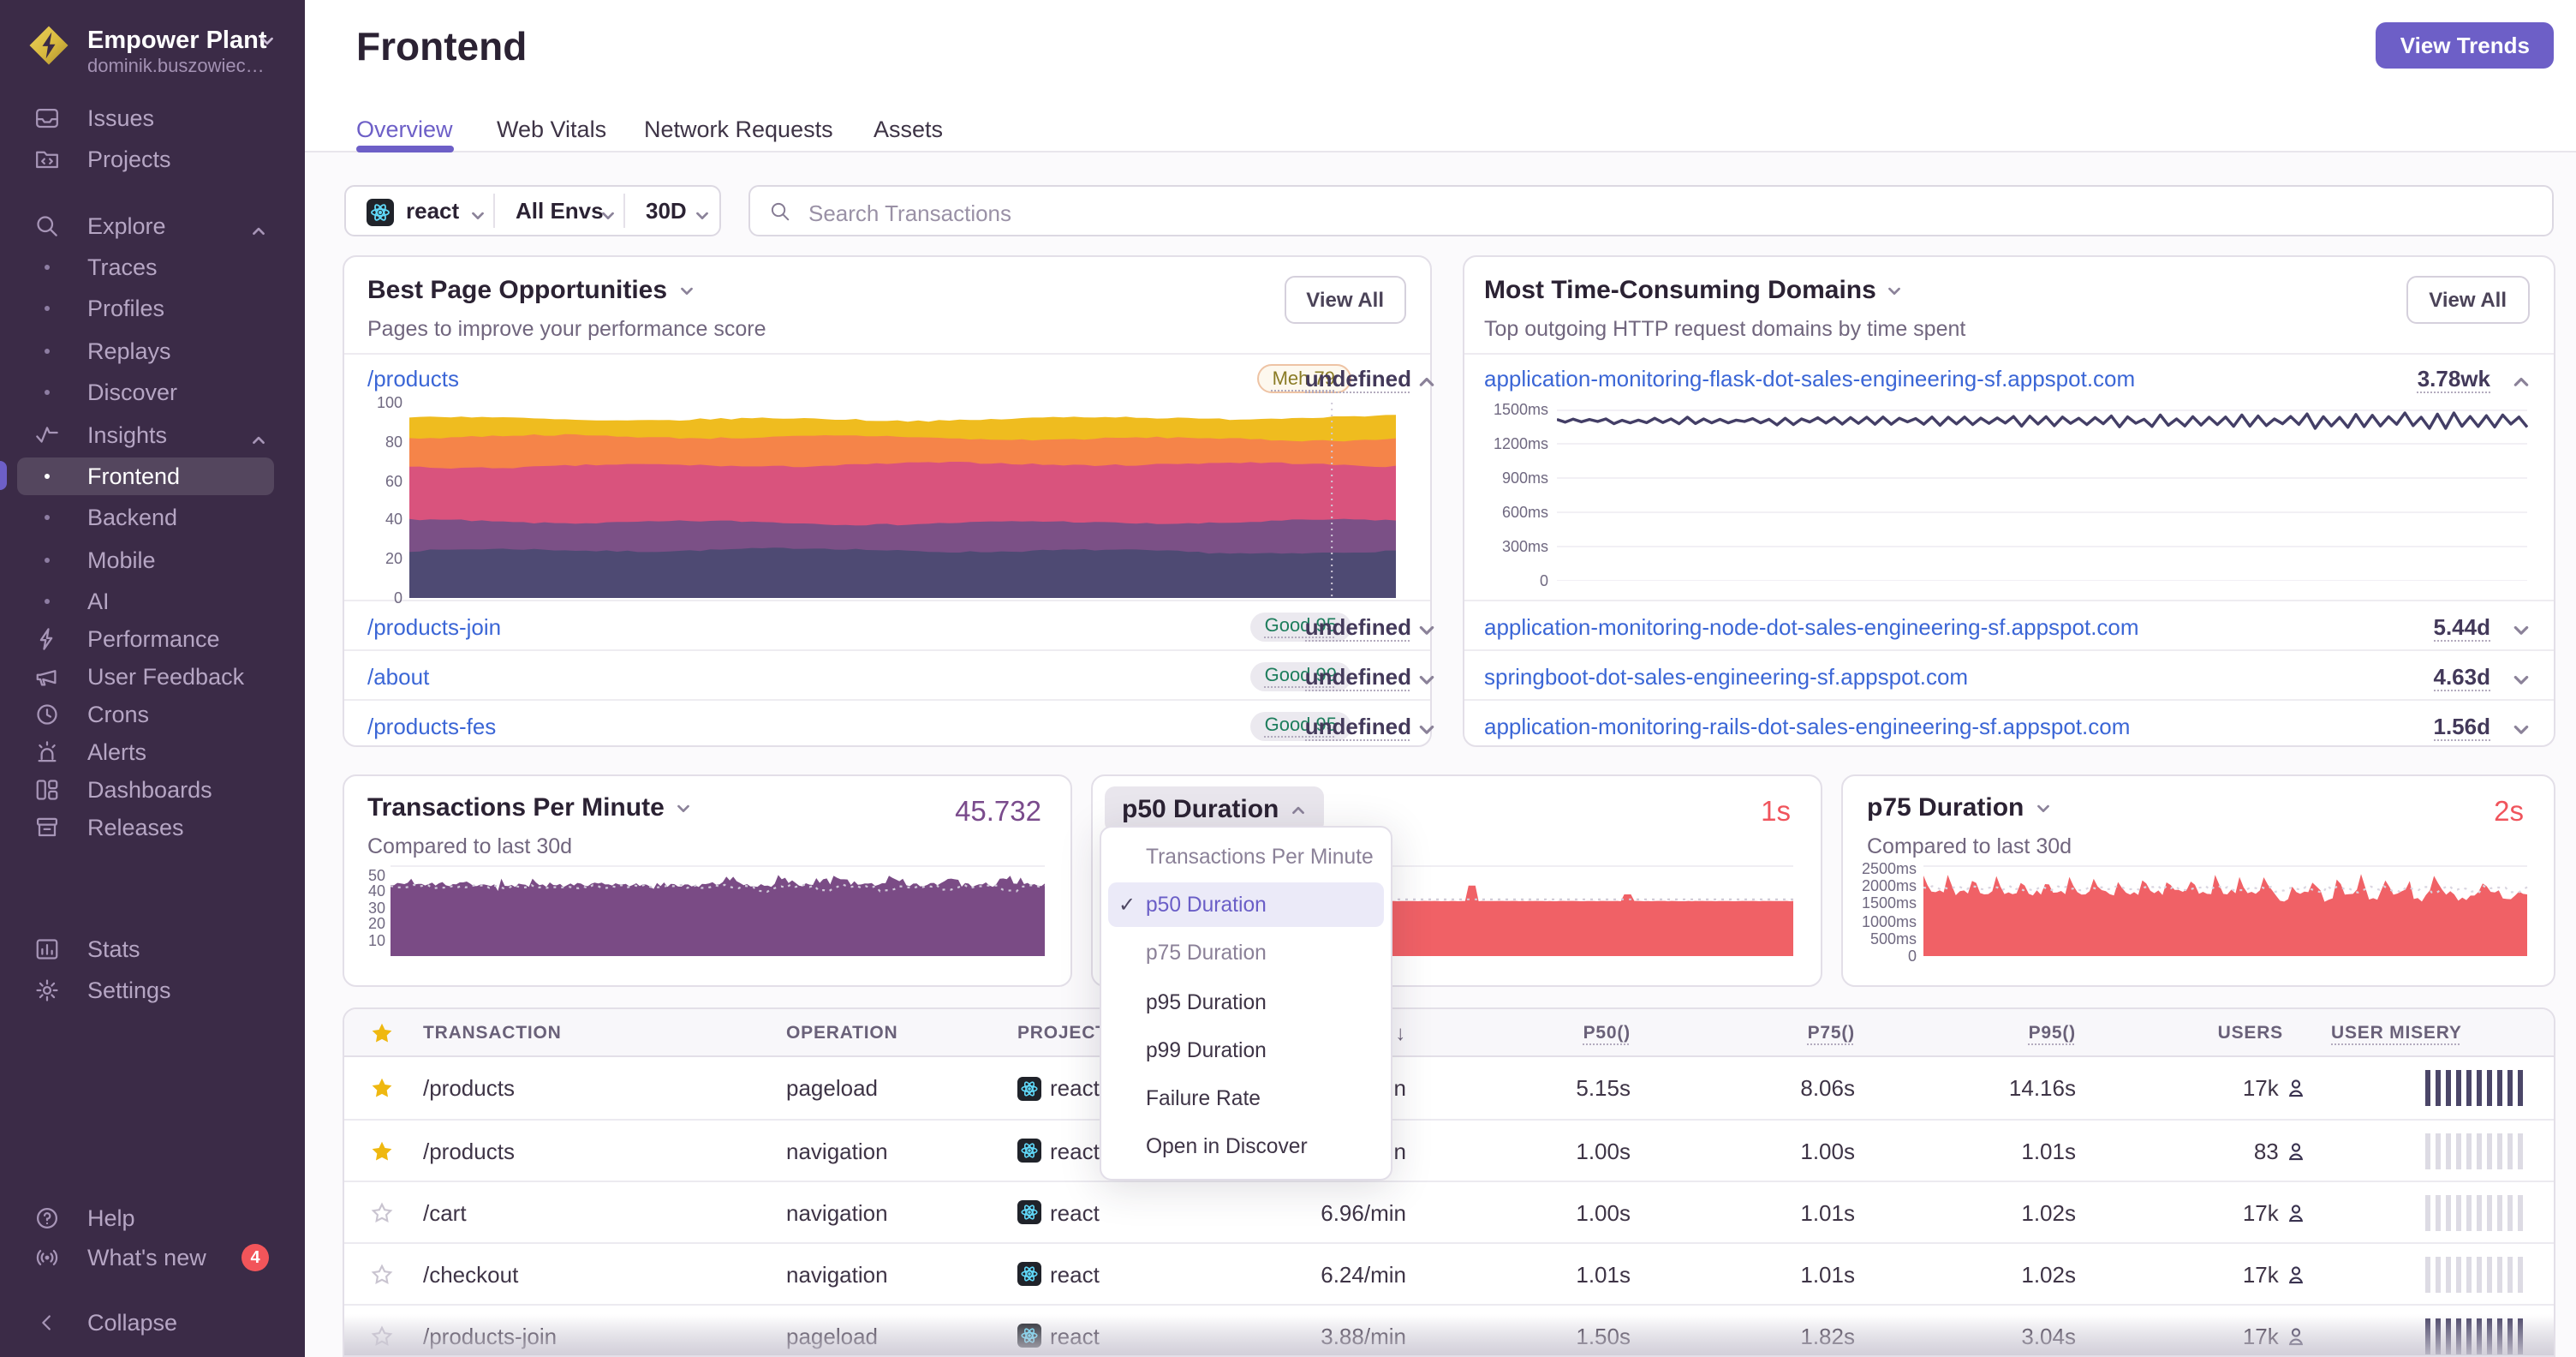 The image size is (2576, 1357). I want to click on dropdown-item-open-in-discover: Open in Discover, so click(1246, 1146).